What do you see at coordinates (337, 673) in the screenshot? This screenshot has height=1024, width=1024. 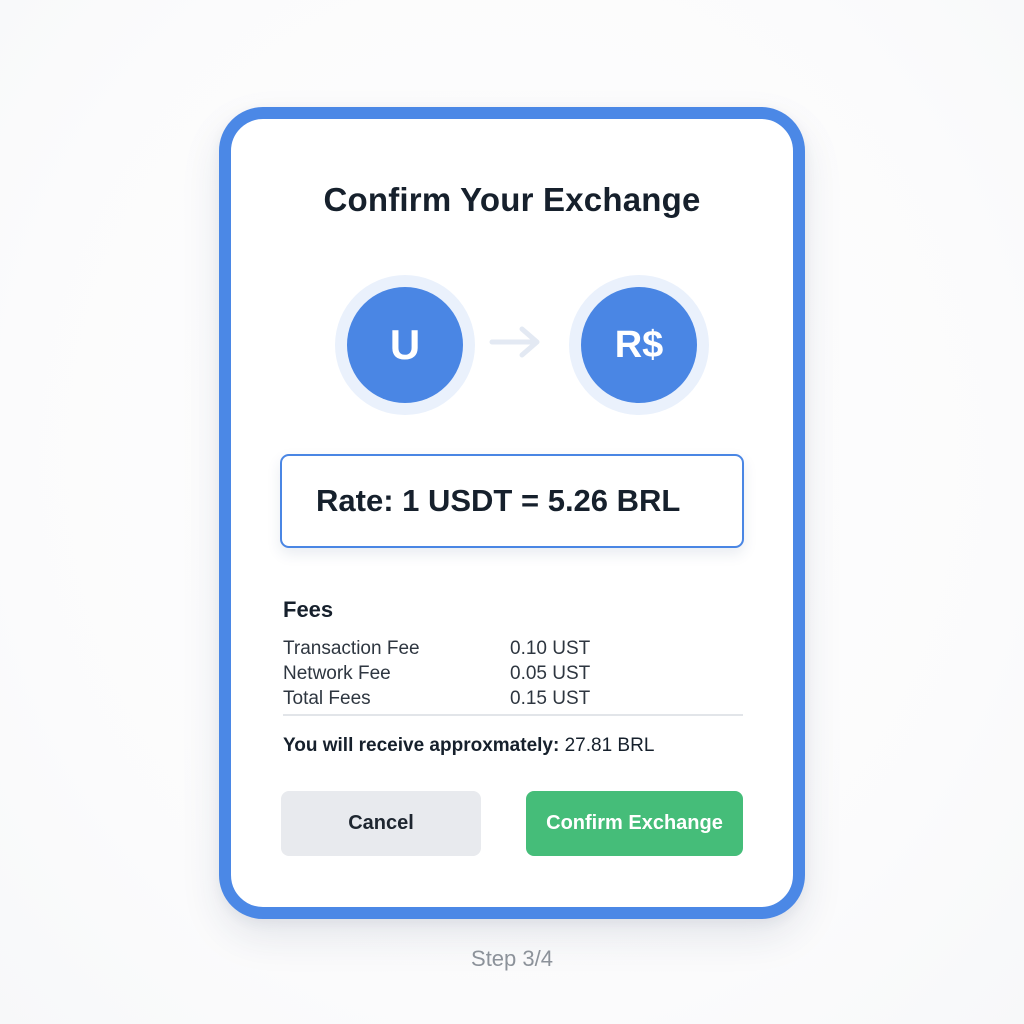 I see `fee-label: Network Fee` at bounding box center [337, 673].